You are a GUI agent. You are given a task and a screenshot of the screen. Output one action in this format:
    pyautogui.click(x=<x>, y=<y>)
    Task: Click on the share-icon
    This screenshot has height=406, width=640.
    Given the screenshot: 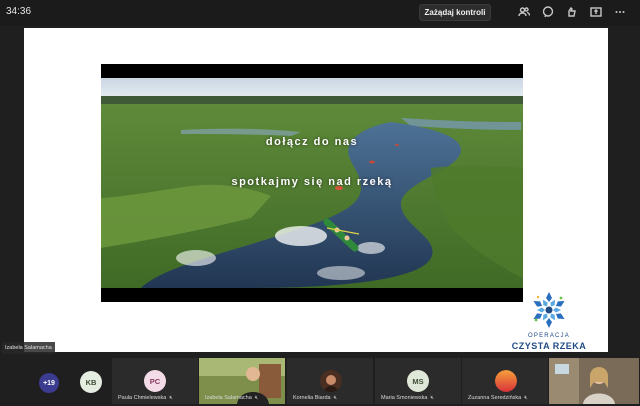 What is the action you would take?
    pyautogui.click(x=596, y=12)
    